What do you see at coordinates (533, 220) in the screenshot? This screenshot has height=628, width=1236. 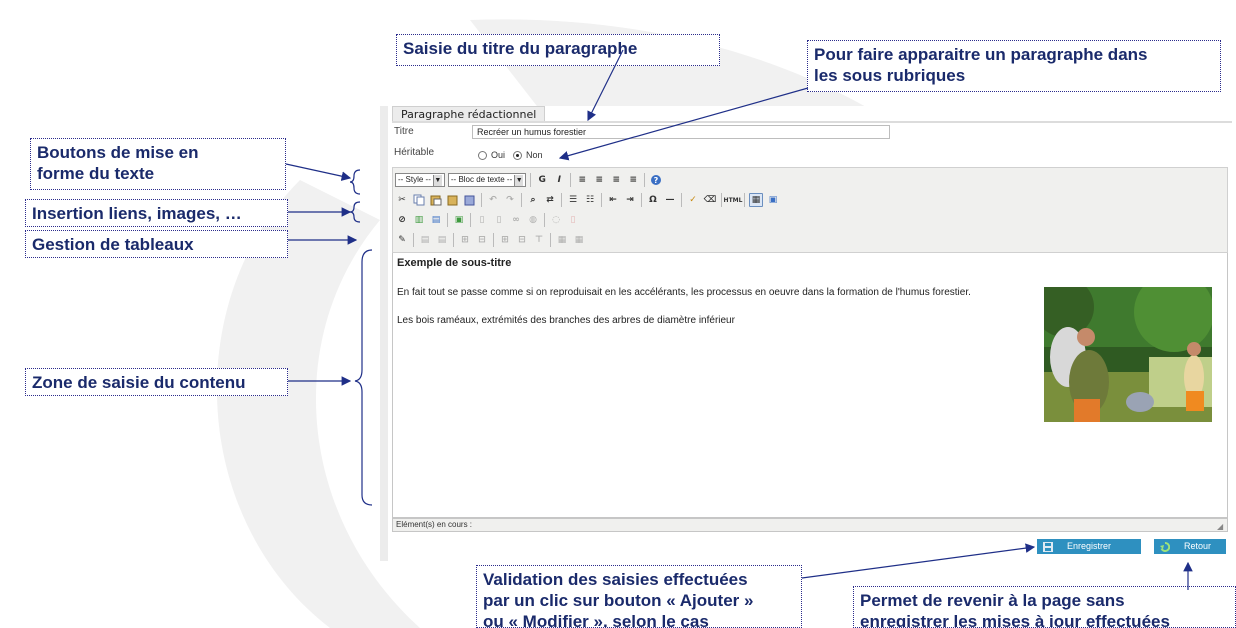 I see `globe-icon: ◍` at bounding box center [533, 220].